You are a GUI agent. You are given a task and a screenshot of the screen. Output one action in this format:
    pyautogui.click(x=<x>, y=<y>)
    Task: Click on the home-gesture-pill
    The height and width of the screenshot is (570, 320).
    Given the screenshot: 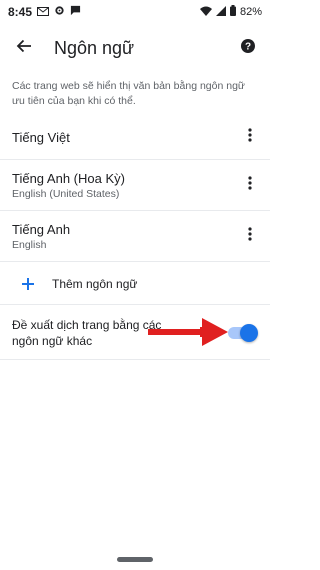 What is the action you would take?
    pyautogui.click(x=135, y=559)
    